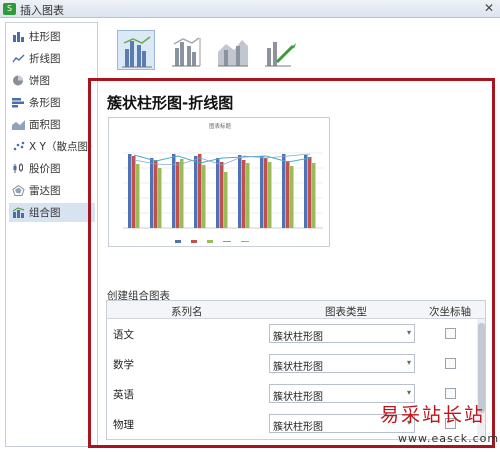  Describe the element at coordinates (170, 103) in the screenshot. I see `page-title: 簇状柱形图-折线图` at that location.